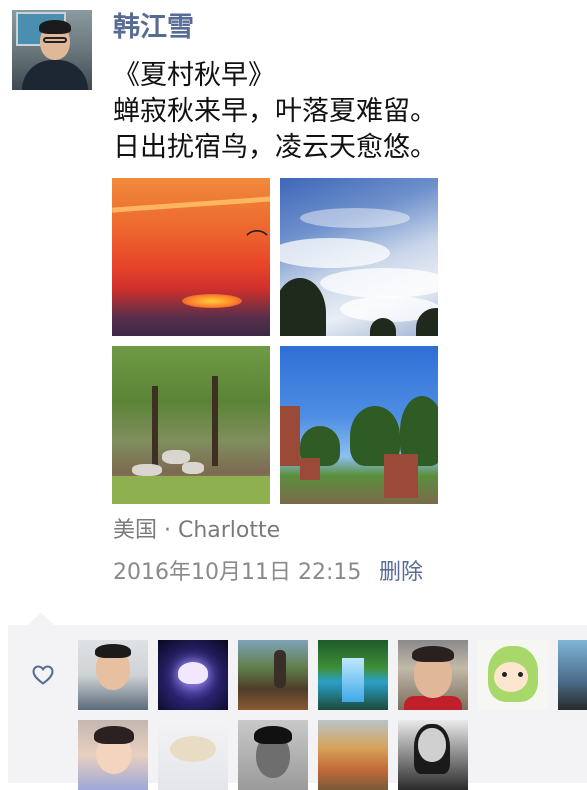 The height and width of the screenshot is (790, 587). I want to click on photo-sunset: ⌒, so click(191, 257).